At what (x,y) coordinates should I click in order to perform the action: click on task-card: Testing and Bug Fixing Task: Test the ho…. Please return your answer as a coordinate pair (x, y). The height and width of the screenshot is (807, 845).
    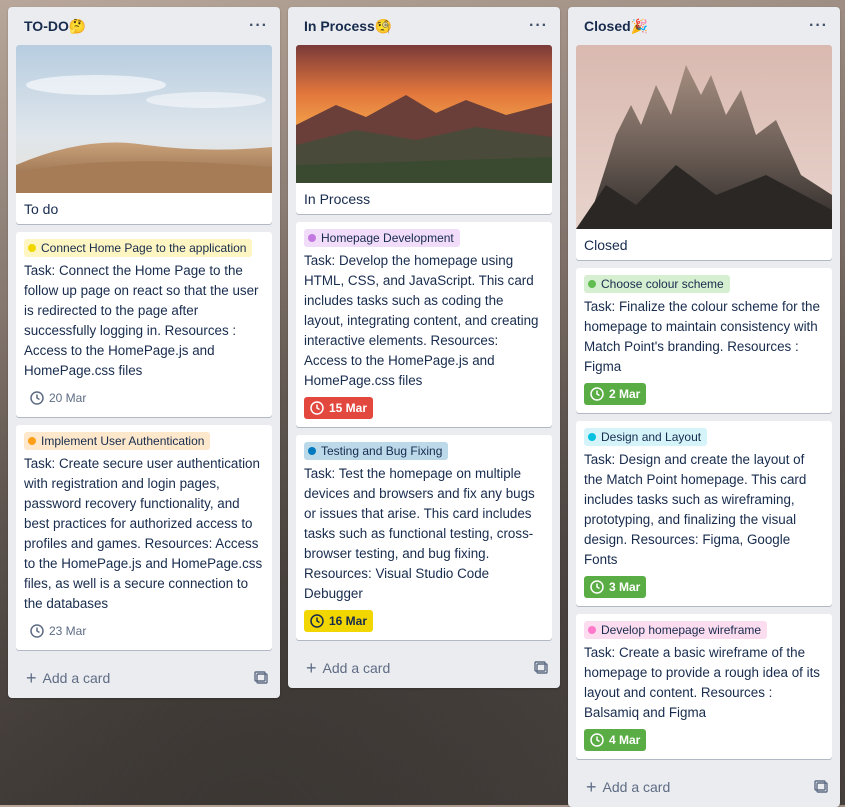
    Looking at the image, I should click on (424, 537).